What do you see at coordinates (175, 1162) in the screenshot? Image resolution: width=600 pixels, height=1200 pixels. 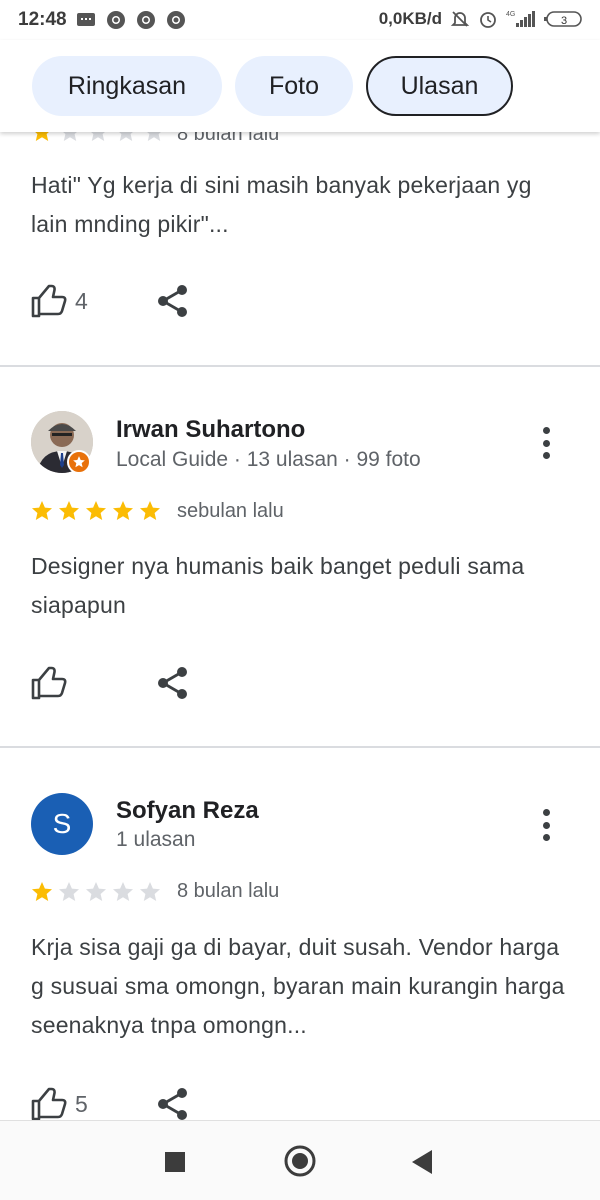 I see `recents-icon` at bounding box center [175, 1162].